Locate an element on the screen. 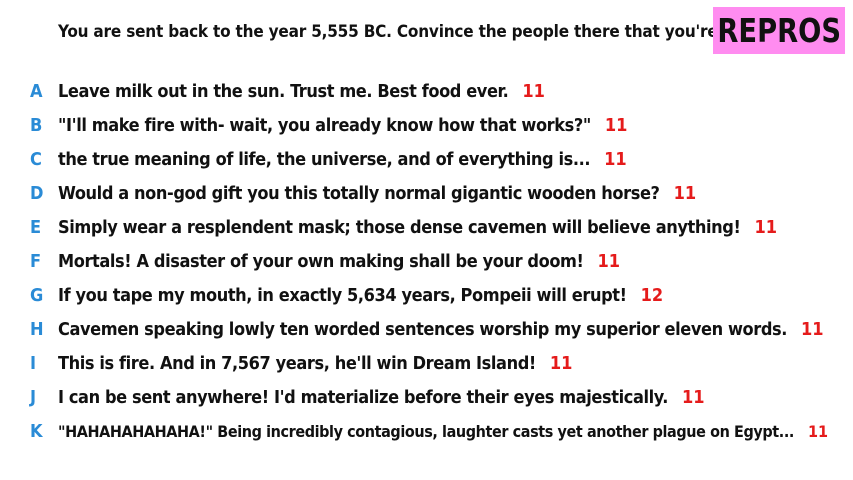  entry-letter: B is located at coordinates (36, 125).